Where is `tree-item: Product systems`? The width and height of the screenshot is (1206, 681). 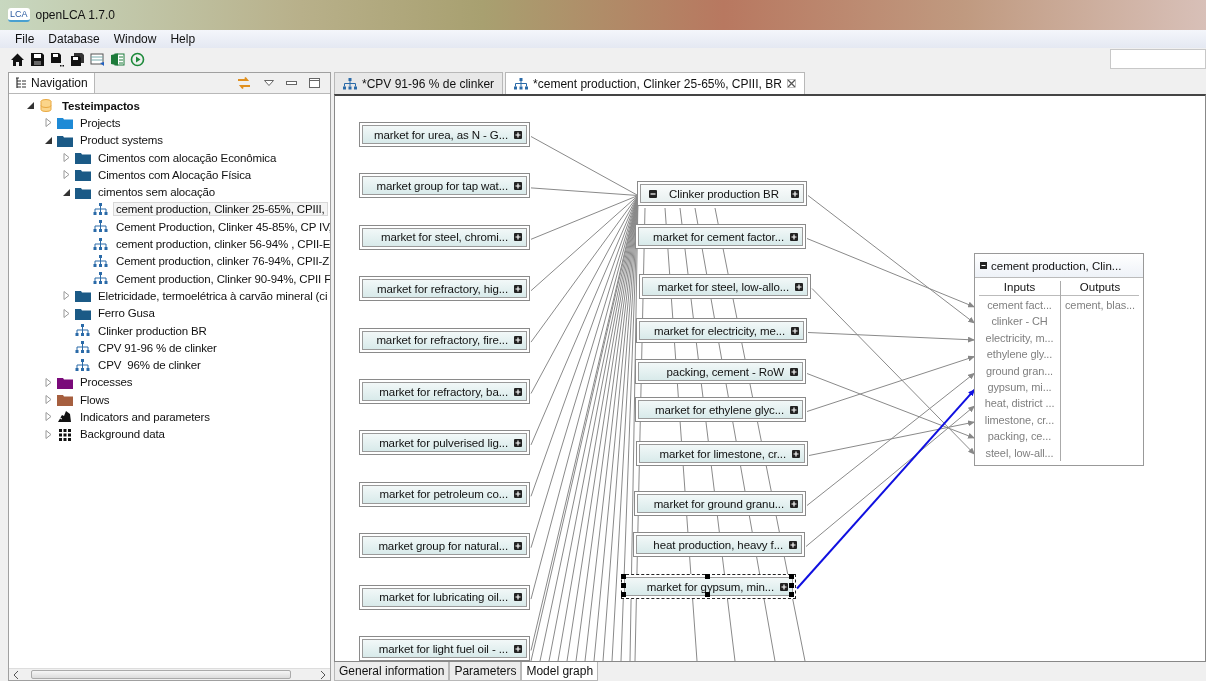 tree-item: Product systems is located at coordinates (121, 140).